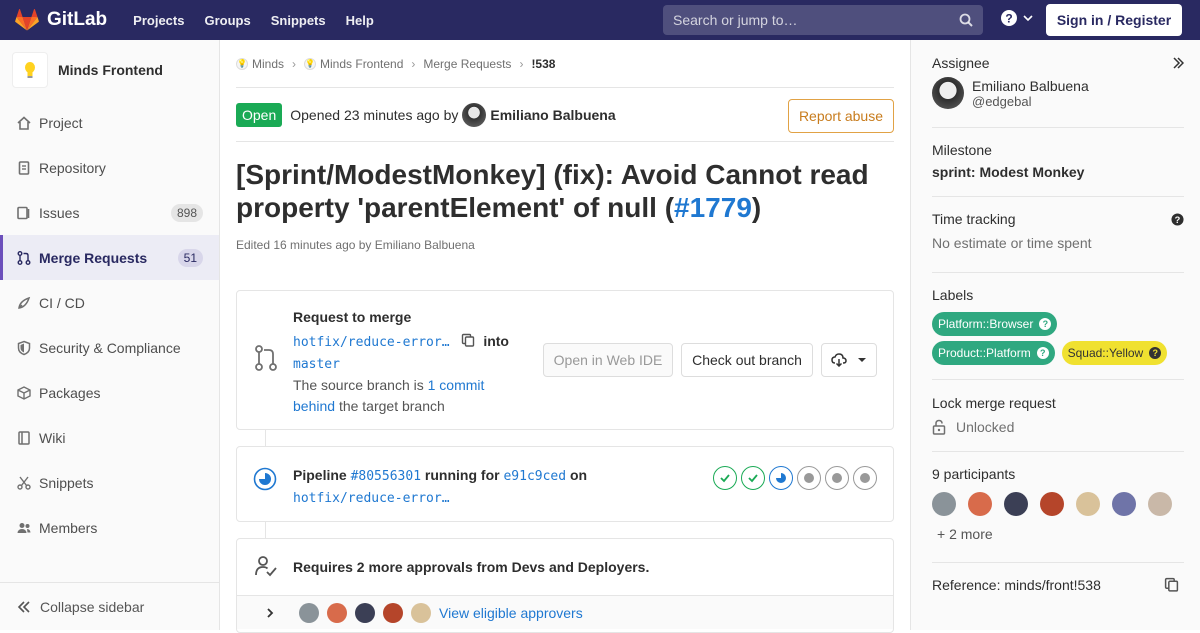  What do you see at coordinates (270, 612) in the screenshot?
I see `chevron-right-icon` at bounding box center [270, 612].